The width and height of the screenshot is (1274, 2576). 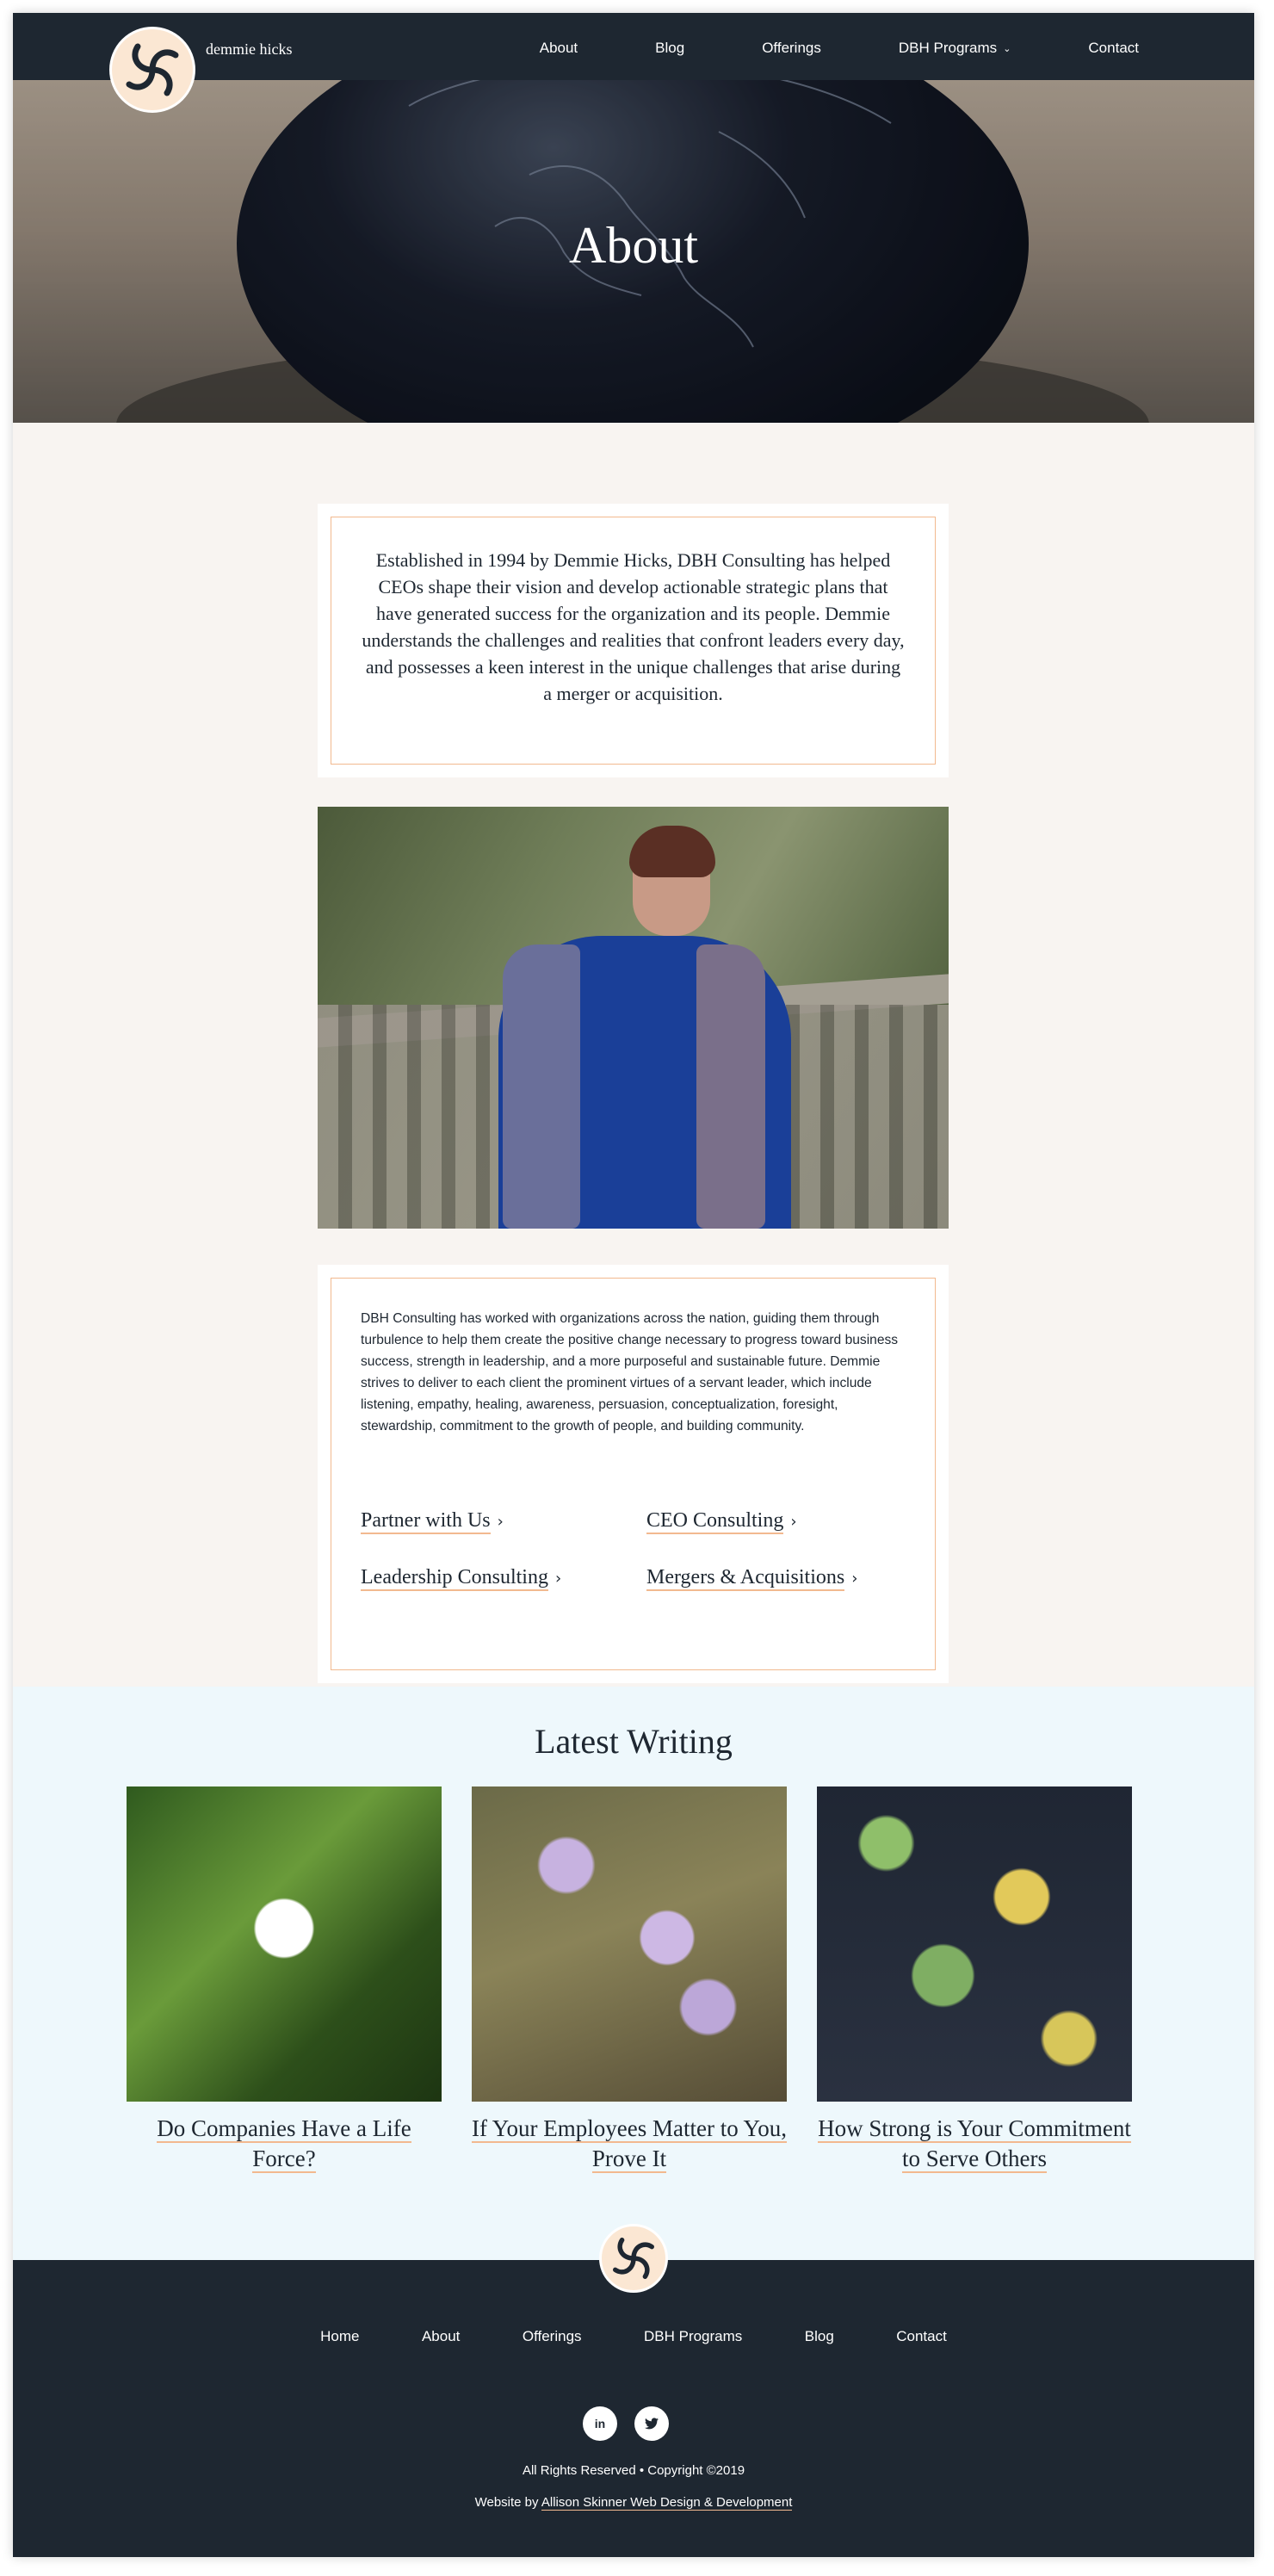 I want to click on link-mergers-acquisitions: Mergers & Acquisitions ›, so click(x=752, y=1578).